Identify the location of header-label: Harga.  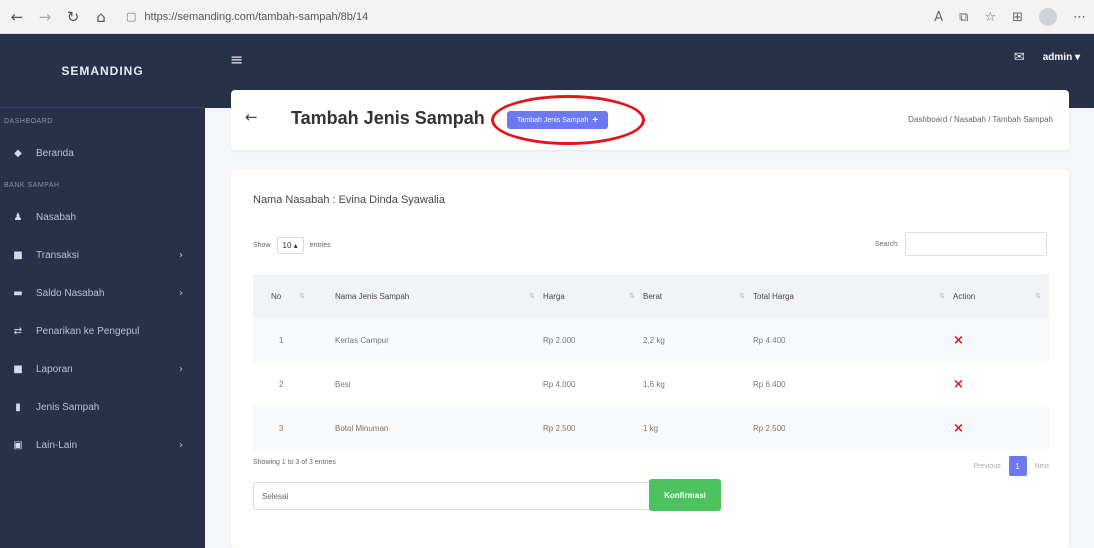
(554, 296).